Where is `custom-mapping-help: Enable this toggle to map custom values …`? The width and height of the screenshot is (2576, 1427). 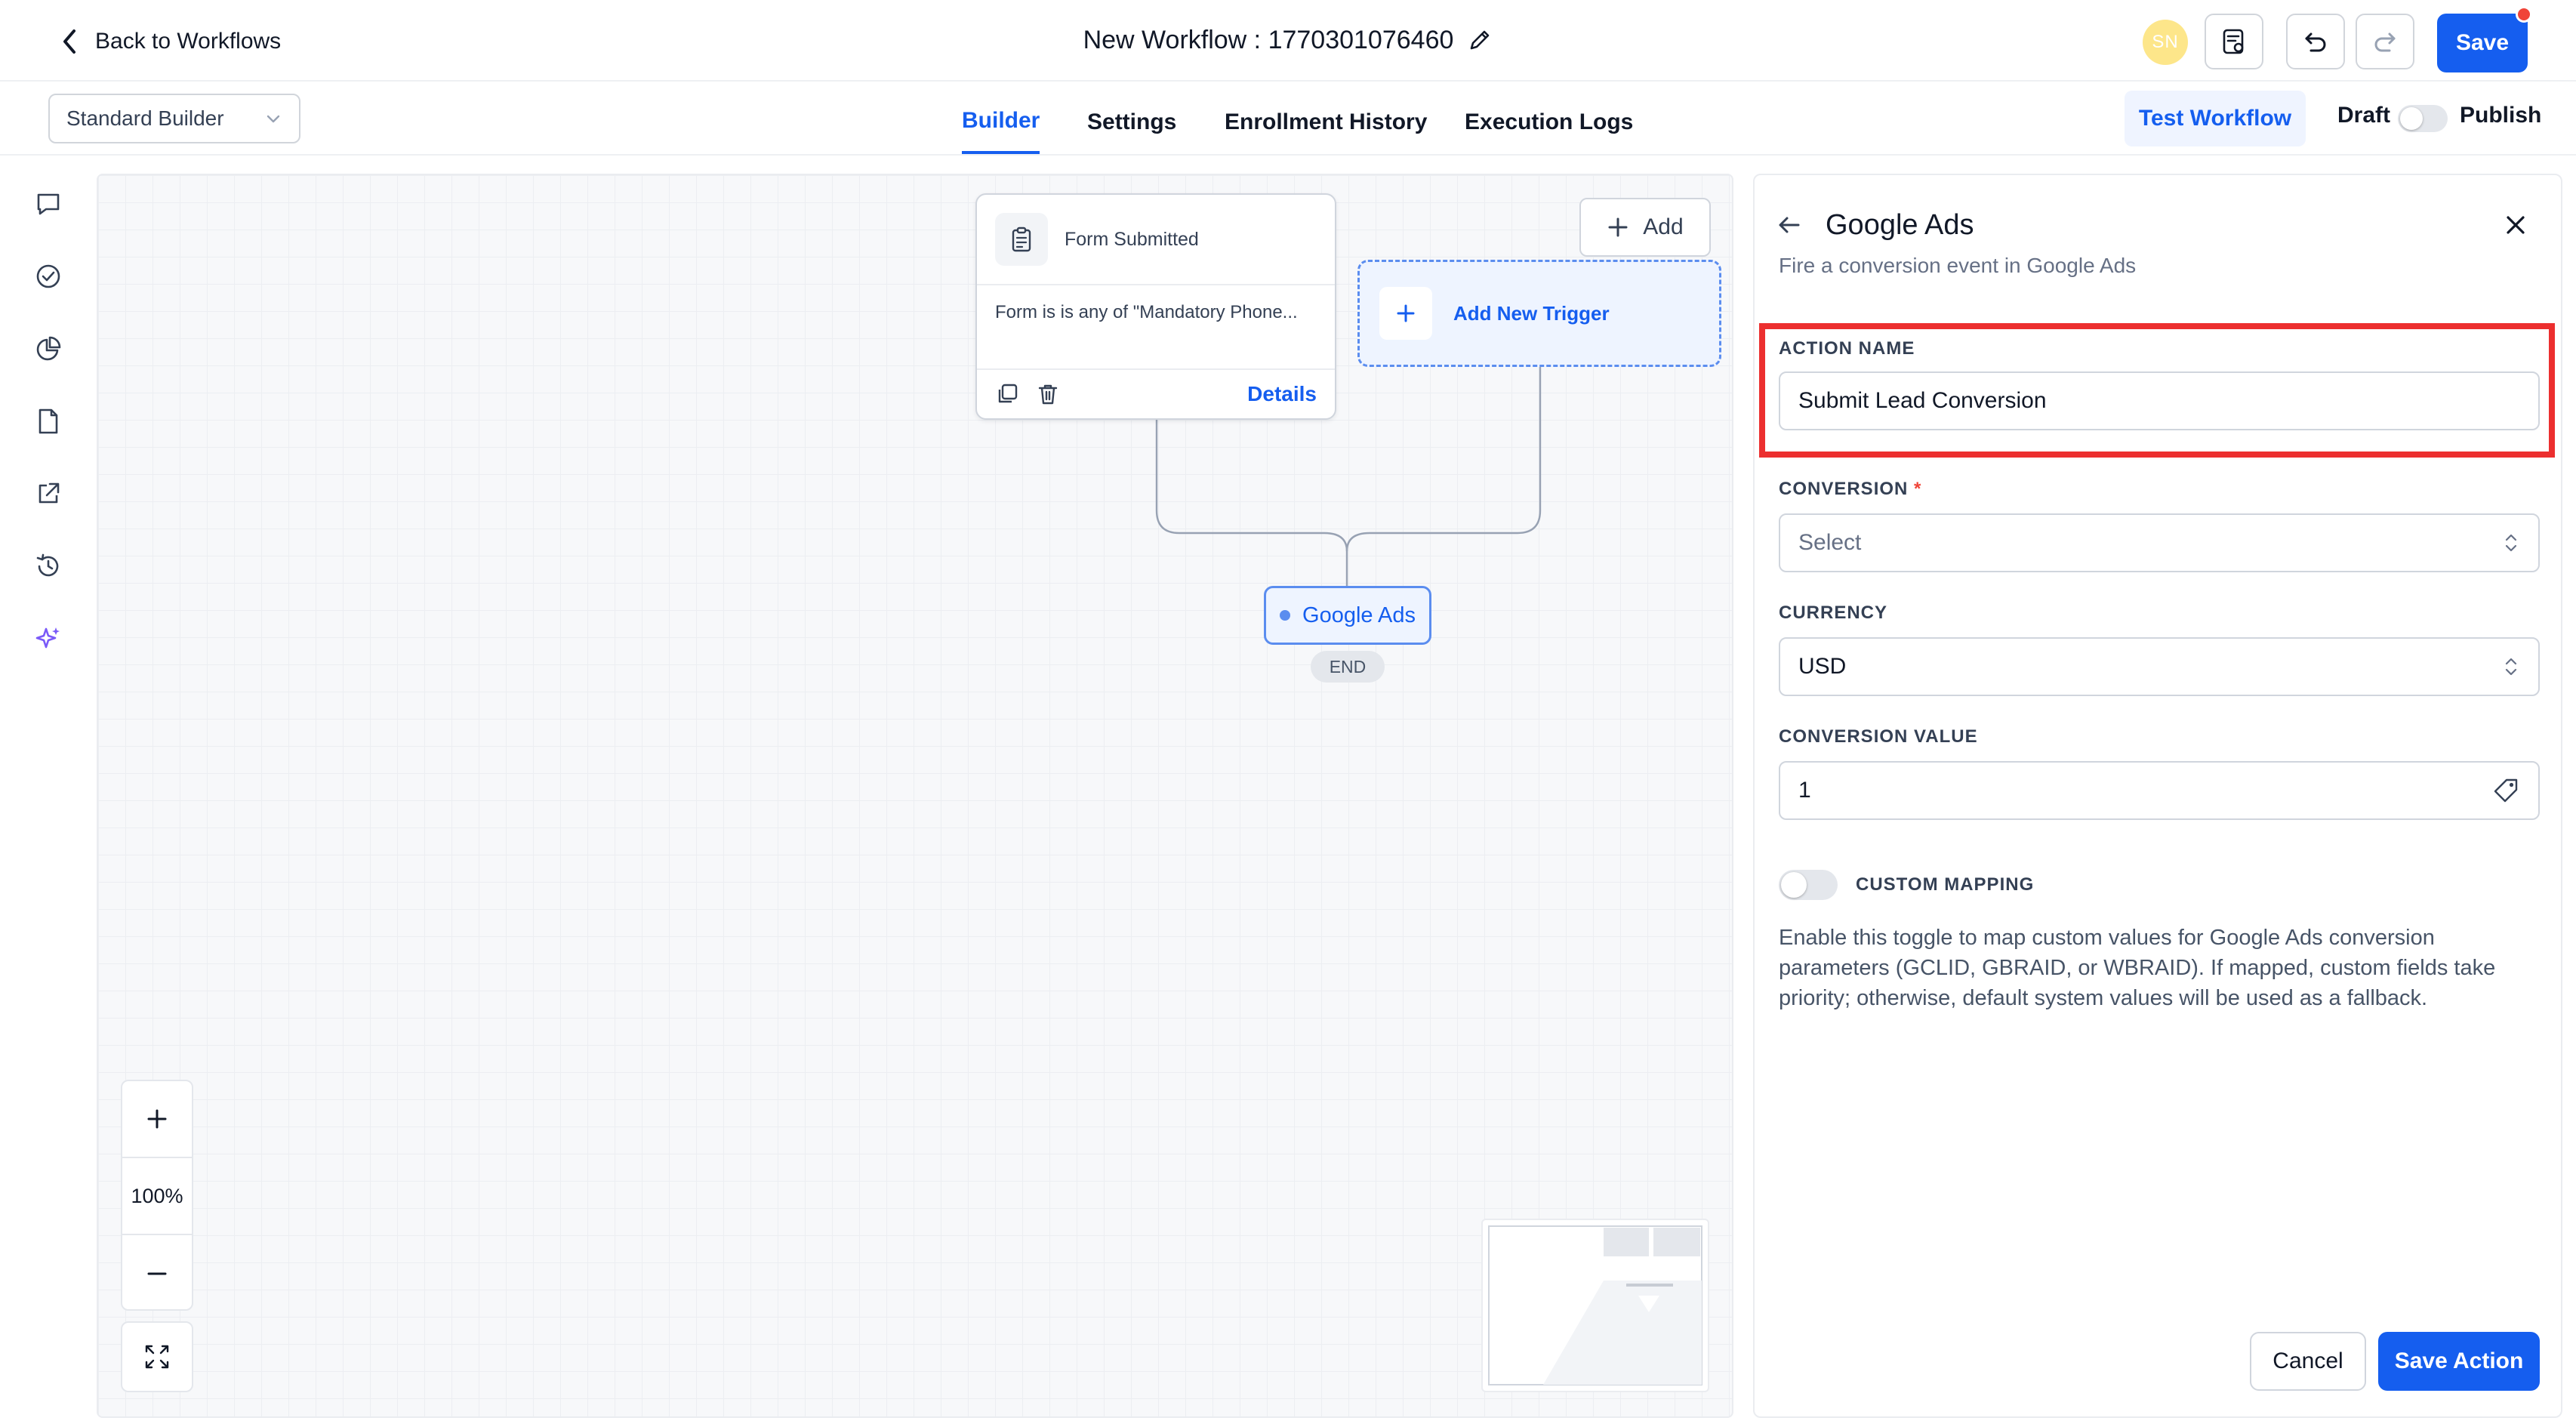
custom-mapping-help: Enable this toggle to map custom values … is located at coordinates (2137, 968).